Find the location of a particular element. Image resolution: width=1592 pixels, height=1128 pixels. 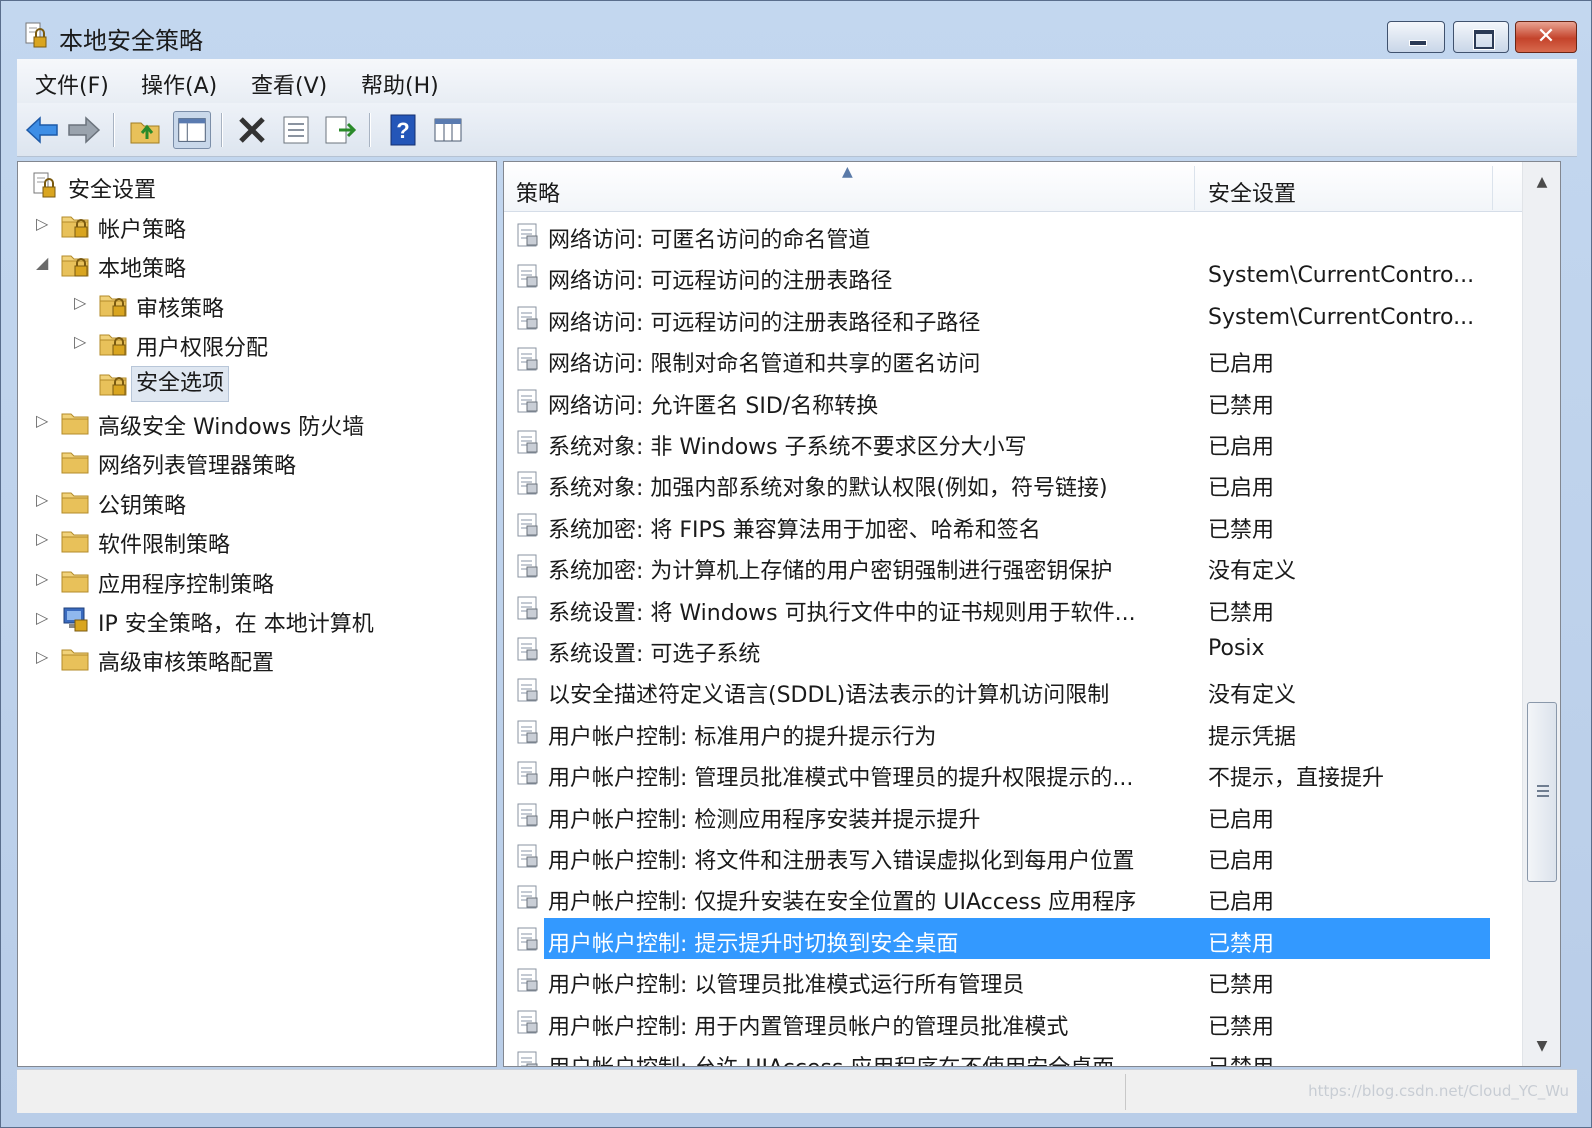

policy-name: 系统对象: 加强内部系统对象的默认权限(例如，符号链接) is located at coordinates (828, 489).